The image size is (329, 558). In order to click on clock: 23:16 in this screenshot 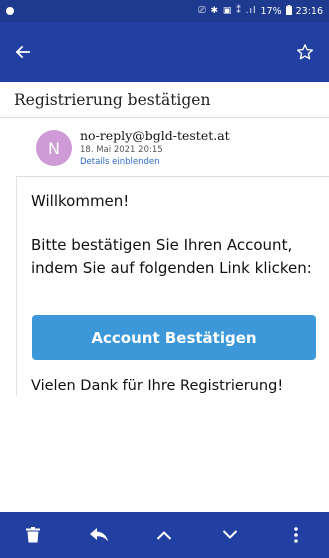, I will do `click(309, 11)`.